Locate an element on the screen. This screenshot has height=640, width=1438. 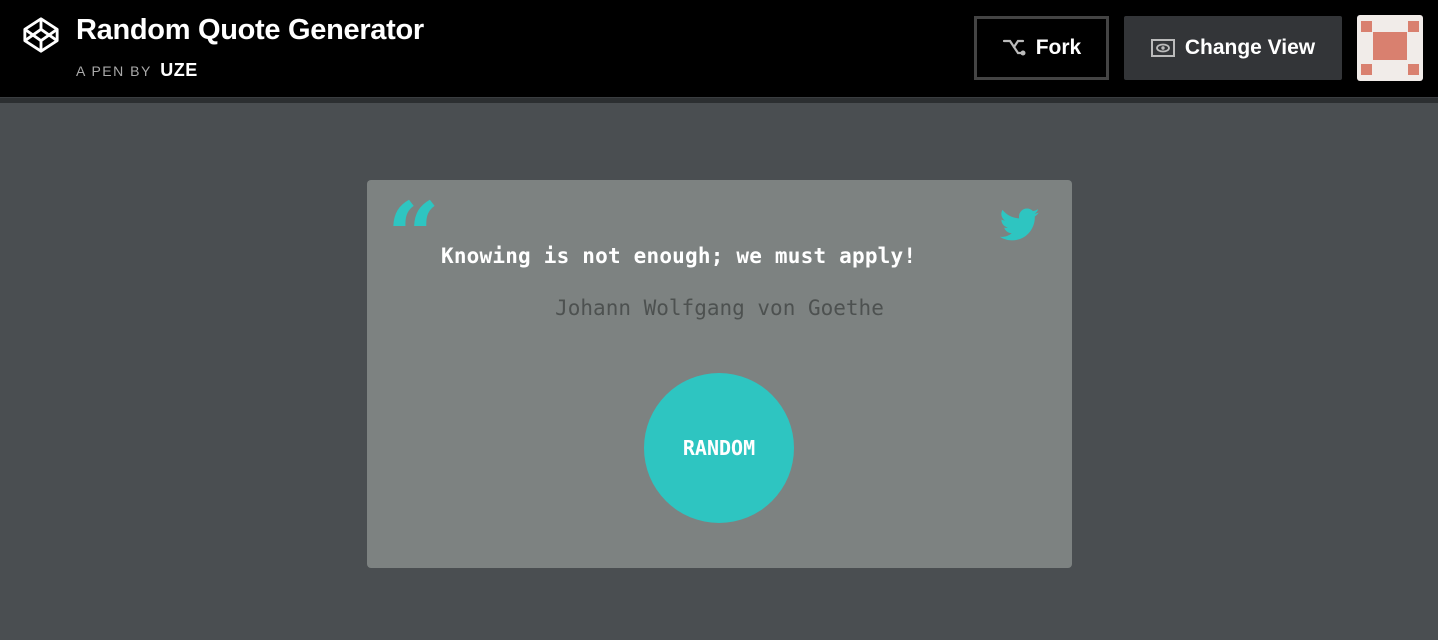
quote-author-name: Johann Wolfgang von Goethe is located at coordinates (719, 308).